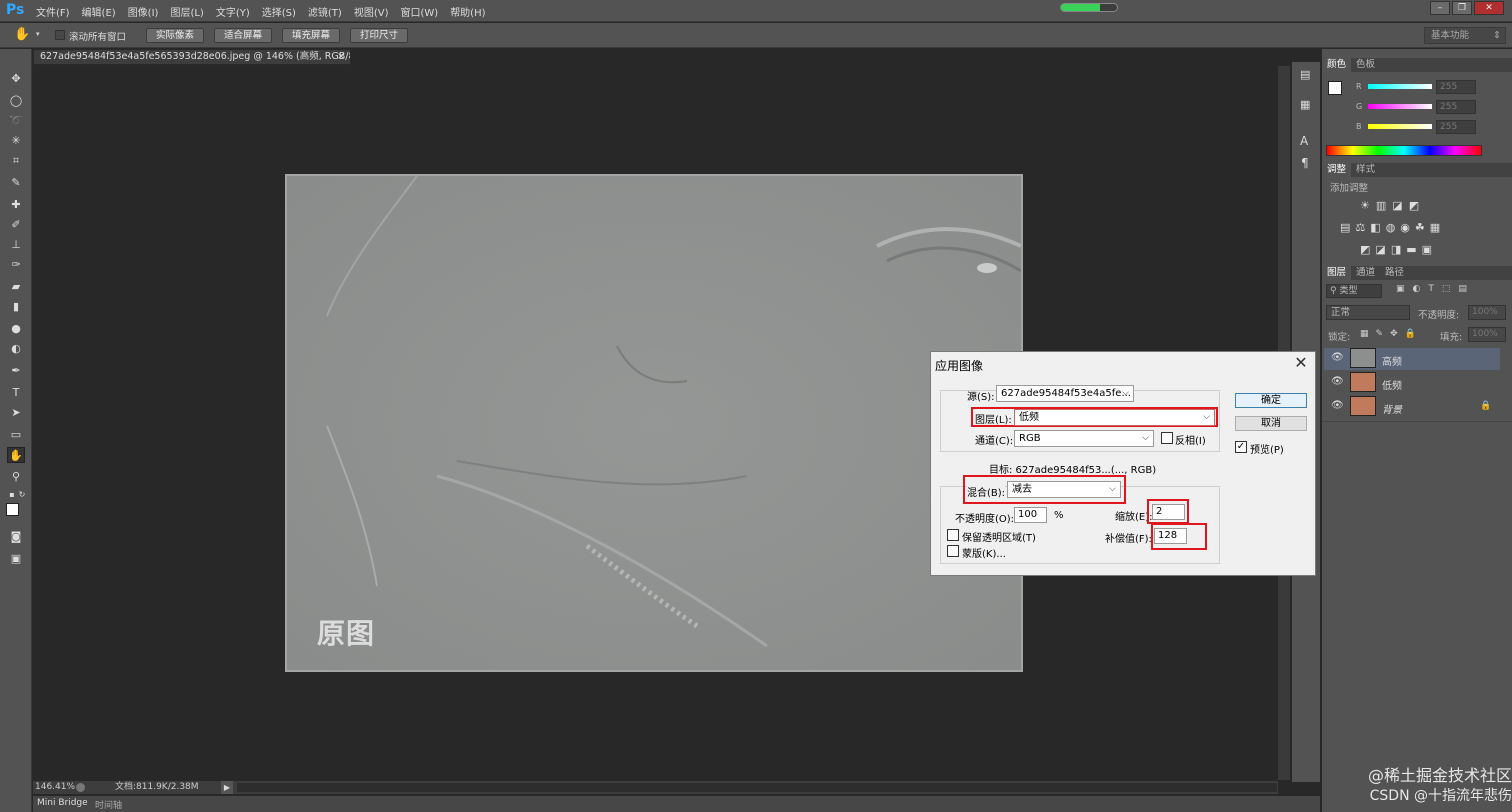  I want to click on tool-preset-chevron-icon: ▾, so click(38, 34).